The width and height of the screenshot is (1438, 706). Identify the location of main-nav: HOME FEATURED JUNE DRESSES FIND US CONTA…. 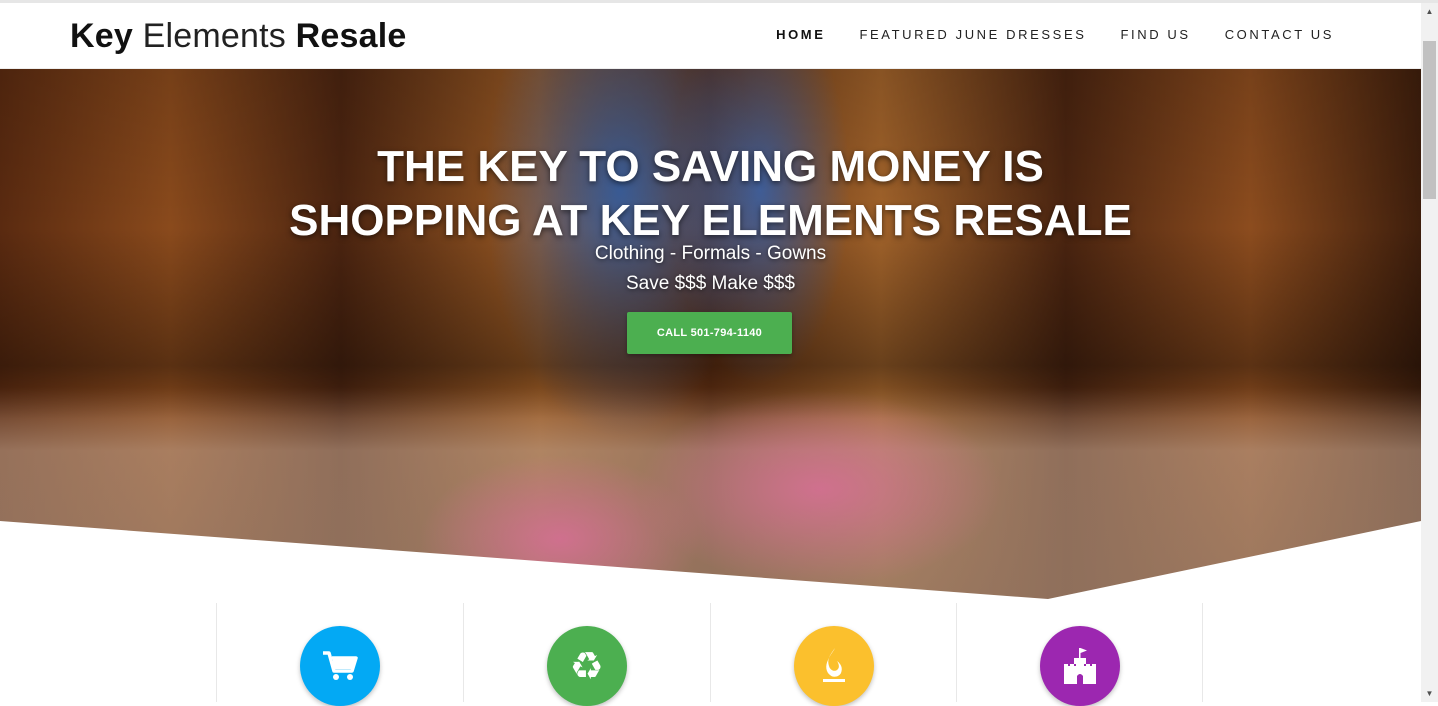
(1038, 34).